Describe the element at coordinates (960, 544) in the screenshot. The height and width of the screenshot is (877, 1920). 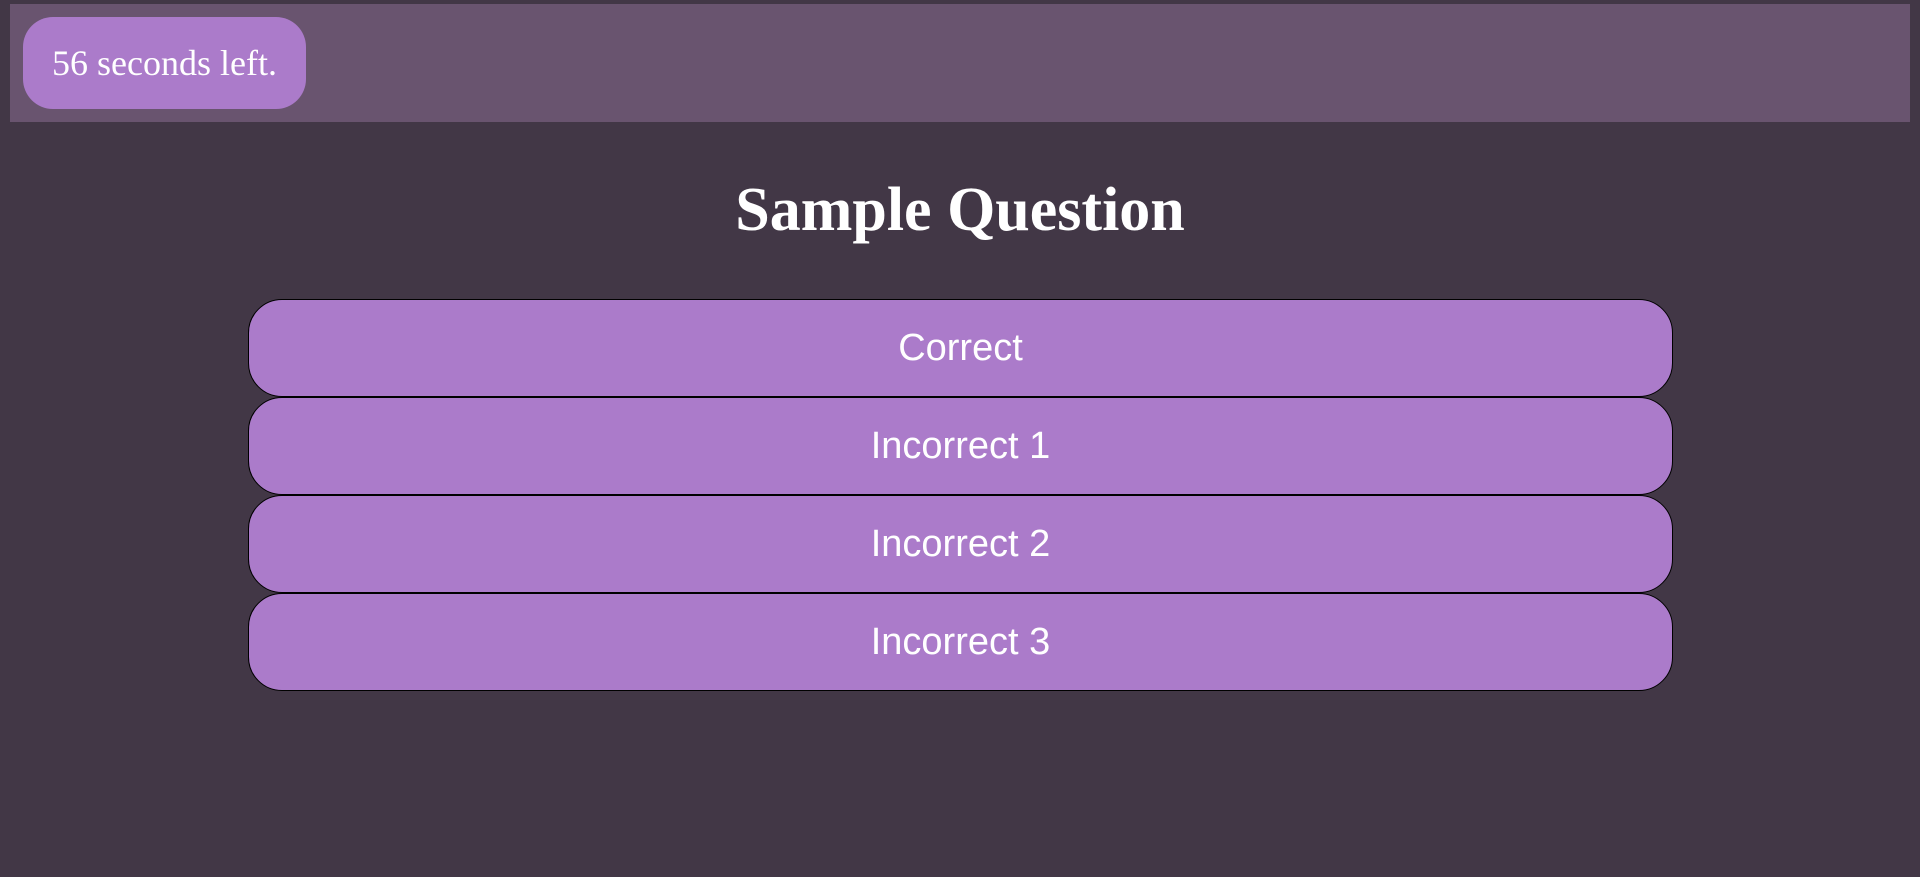
I see `answer-button-incorrect-2: Incorrect 2` at that location.